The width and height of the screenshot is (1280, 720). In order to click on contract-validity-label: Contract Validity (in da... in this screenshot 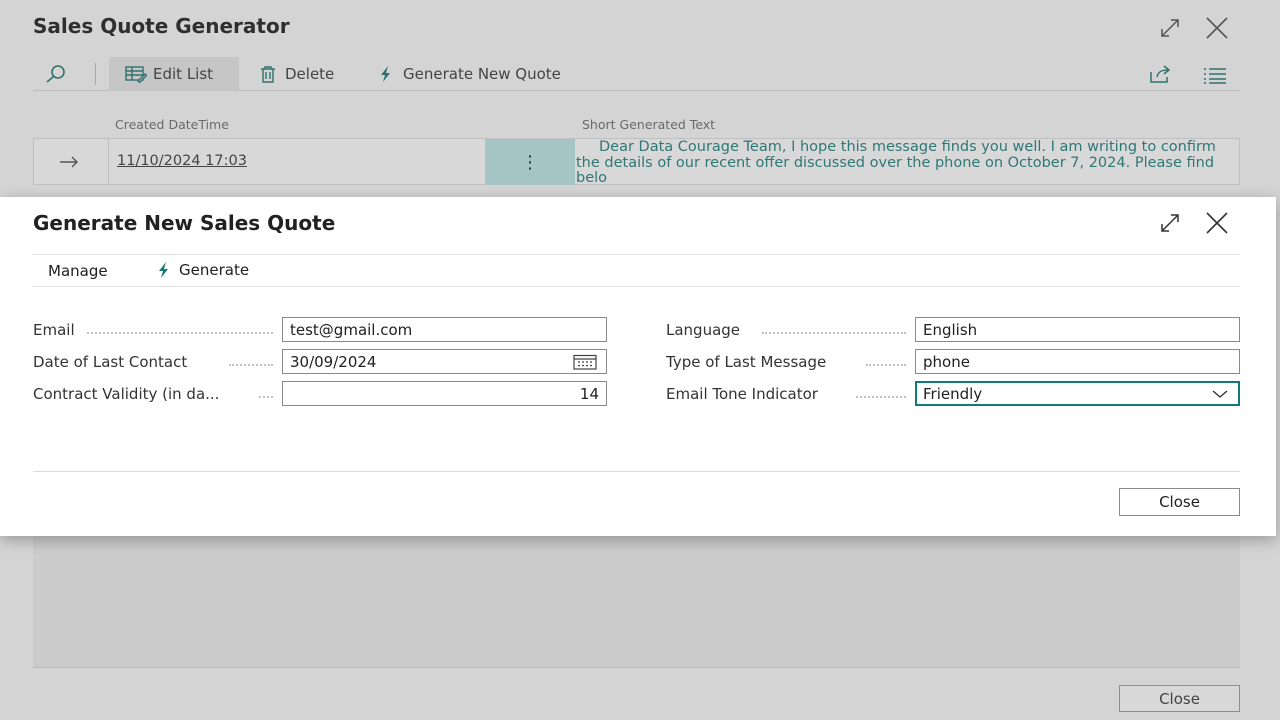, I will do `click(153, 394)`.